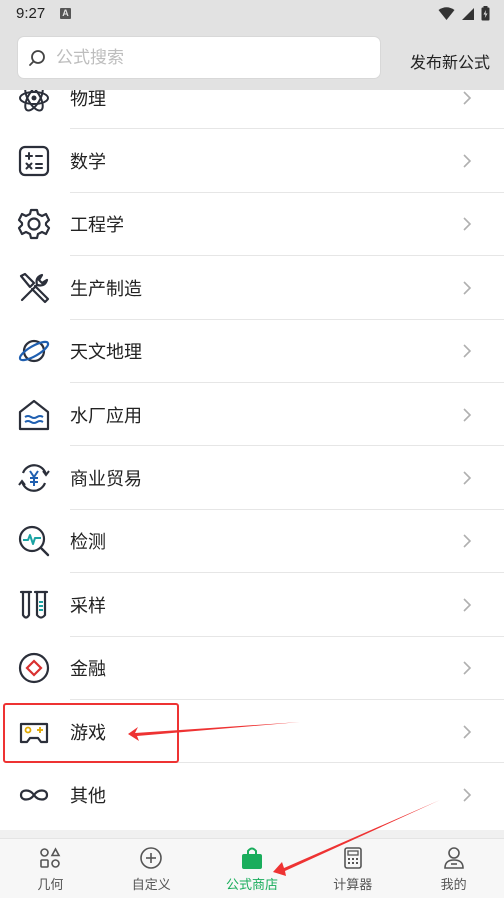 This screenshot has width=504, height=898. What do you see at coordinates (450, 61) in the screenshot?
I see `publish-new-formula-link: 发布新公式` at bounding box center [450, 61].